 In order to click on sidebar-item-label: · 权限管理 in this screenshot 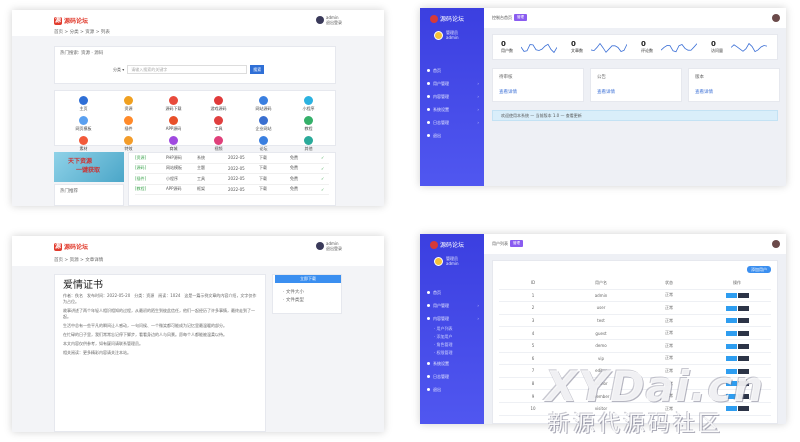, I will do `click(443, 352)`.